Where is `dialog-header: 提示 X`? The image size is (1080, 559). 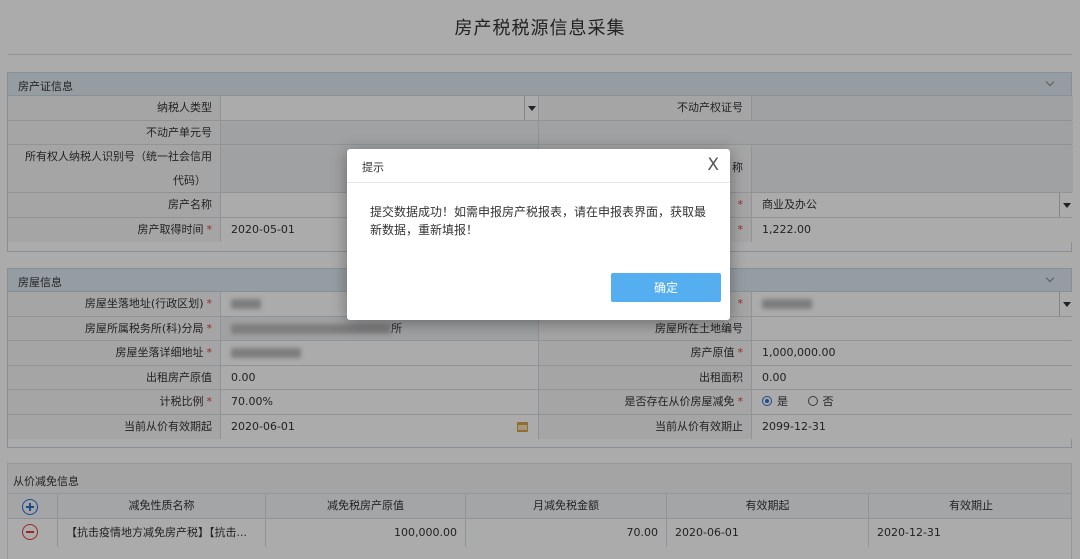
dialog-header: 提示 X is located at coordinates (538, 166).